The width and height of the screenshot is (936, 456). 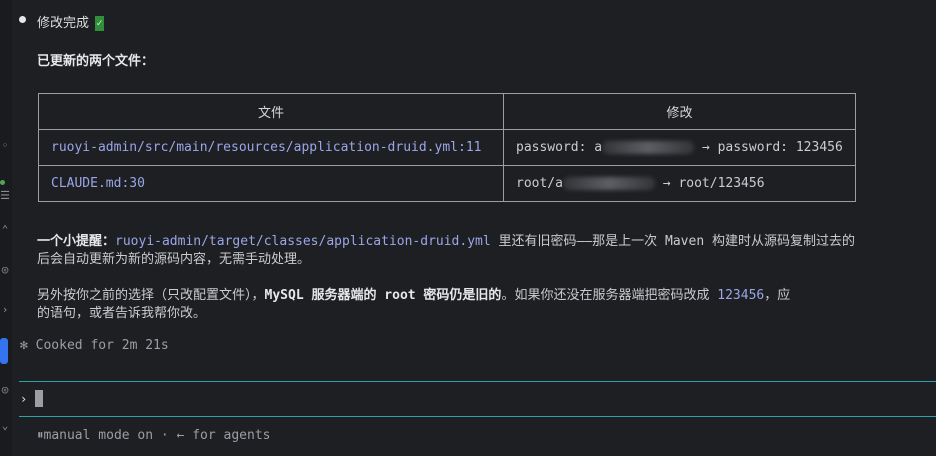 What do you see at coordinates (157, 435) in the screenshot?
I see `footer-text: manual mode on · ← for agents` at bounding box center [157, 435].